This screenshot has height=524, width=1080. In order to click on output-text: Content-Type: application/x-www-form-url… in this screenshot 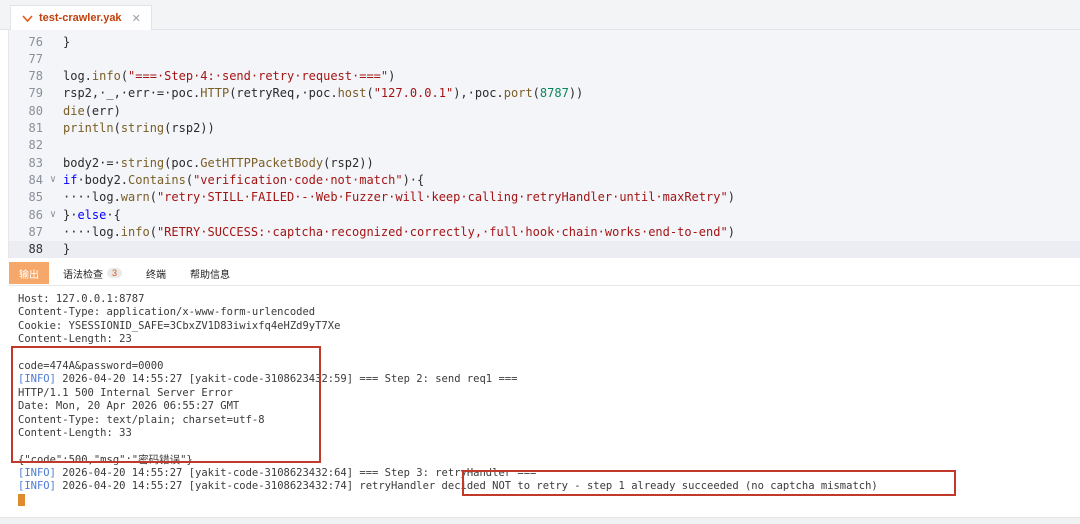, I will do `click(167, 312)`.